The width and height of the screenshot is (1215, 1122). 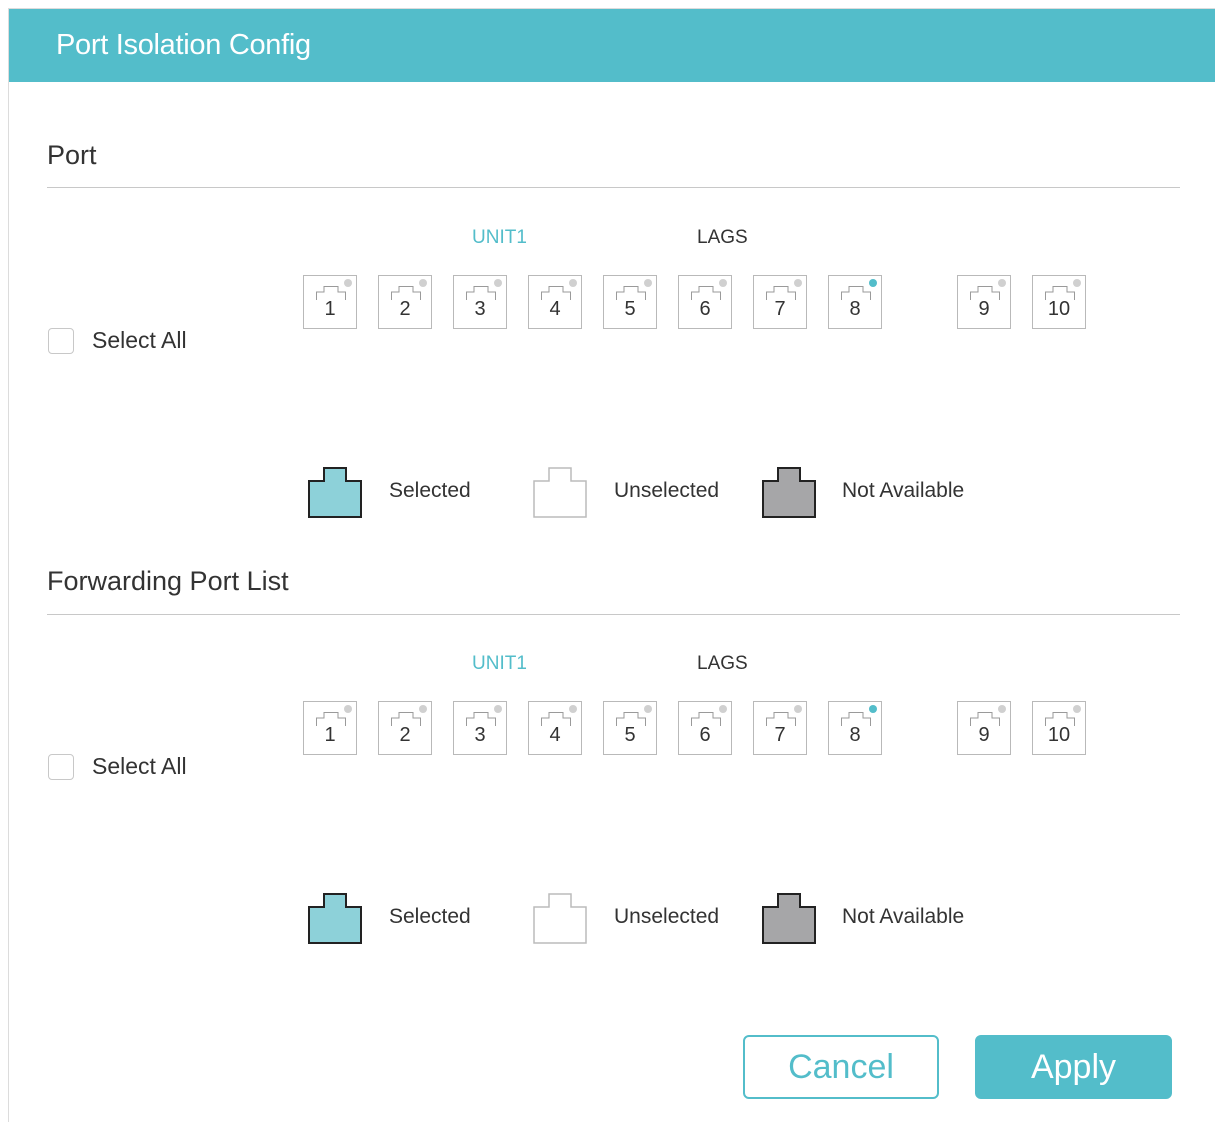 I want to click on port-port-7: 7, so click(x=780, y=302).